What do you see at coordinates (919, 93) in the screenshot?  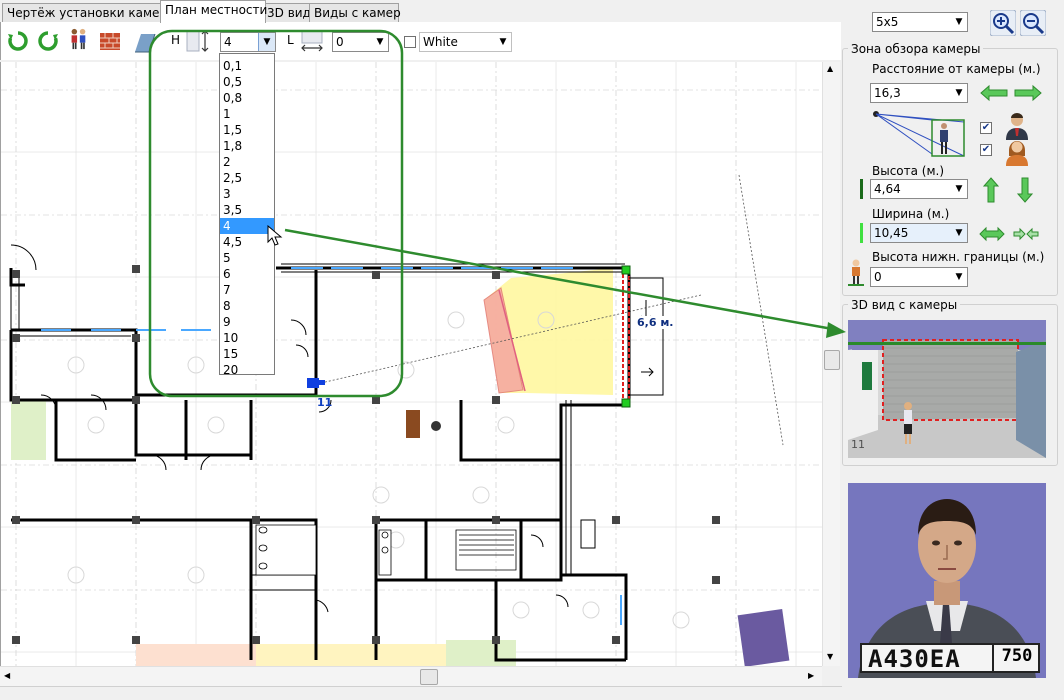 I see `distance-combo: 16,3 ▼` at bounding box center [919, 93].